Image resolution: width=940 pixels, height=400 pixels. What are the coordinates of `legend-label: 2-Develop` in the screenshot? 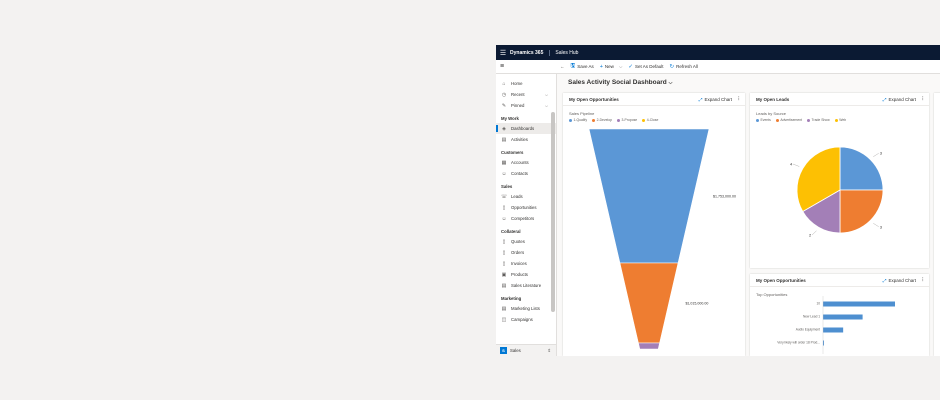 It's located at (604, 120).